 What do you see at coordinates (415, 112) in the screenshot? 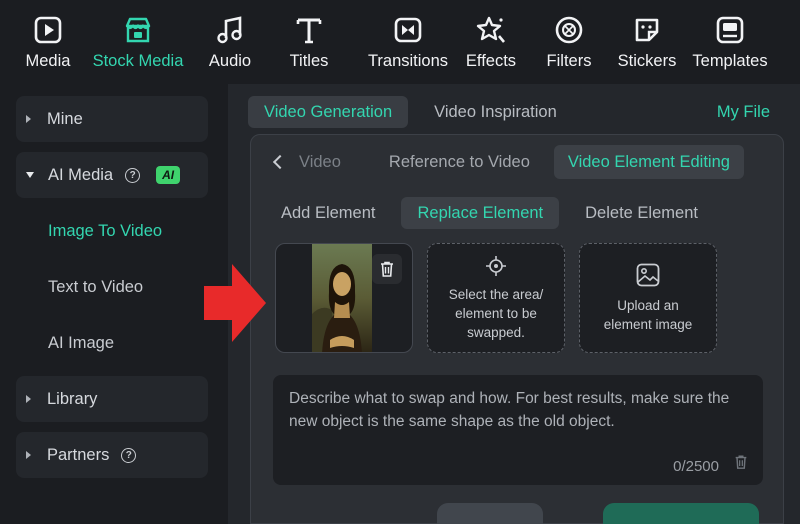
I see `generation-tabs: Video Generation Video Inspiration` at bounding box center [415, 112].